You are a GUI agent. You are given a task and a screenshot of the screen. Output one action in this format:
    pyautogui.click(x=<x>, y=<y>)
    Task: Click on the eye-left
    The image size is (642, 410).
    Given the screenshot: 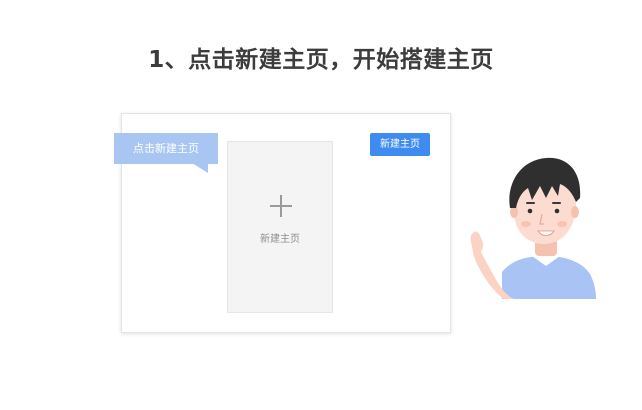 What is the action you would take?
    pyautogui.click(x=530, y=211)
    